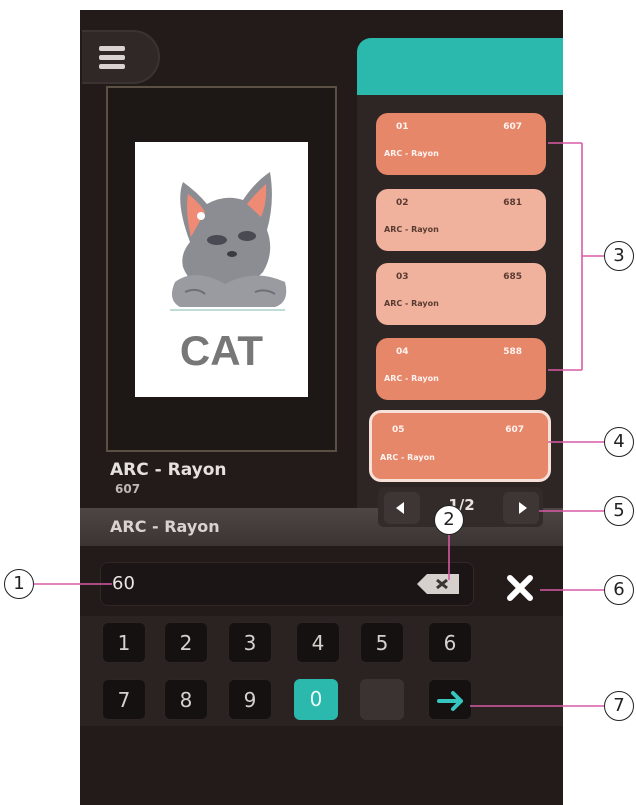 The height and width of the screenshot is (805, 636). What do you see at coordinates (460, 446) in the screenshot?
I see `thread-button-5-selected: 05 607 ARC - Rayon` at bounding box center [460, 446].